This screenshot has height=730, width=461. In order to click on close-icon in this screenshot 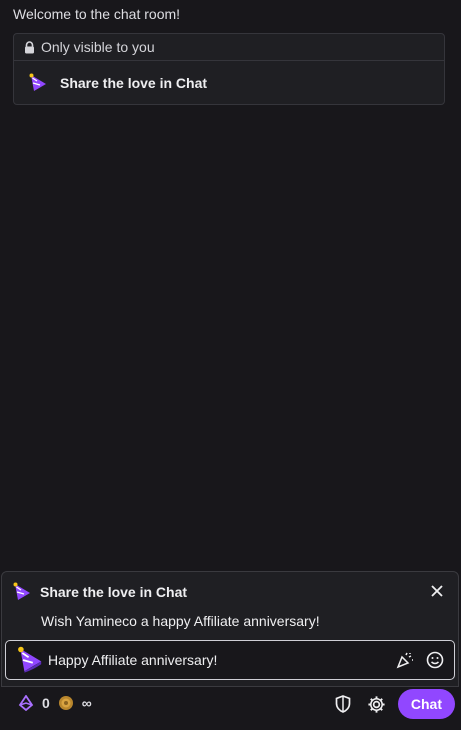, I will do `click(437, 591)`.